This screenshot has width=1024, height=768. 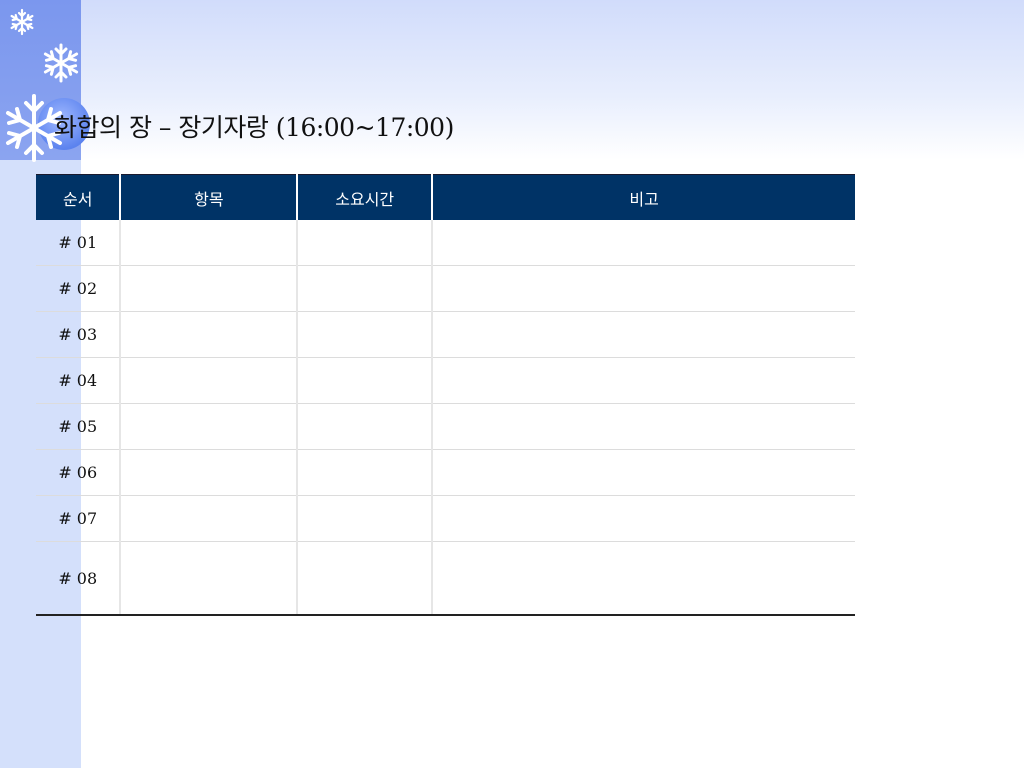 I want to click on column-header-item: 항목, so click(x=209, y=197).